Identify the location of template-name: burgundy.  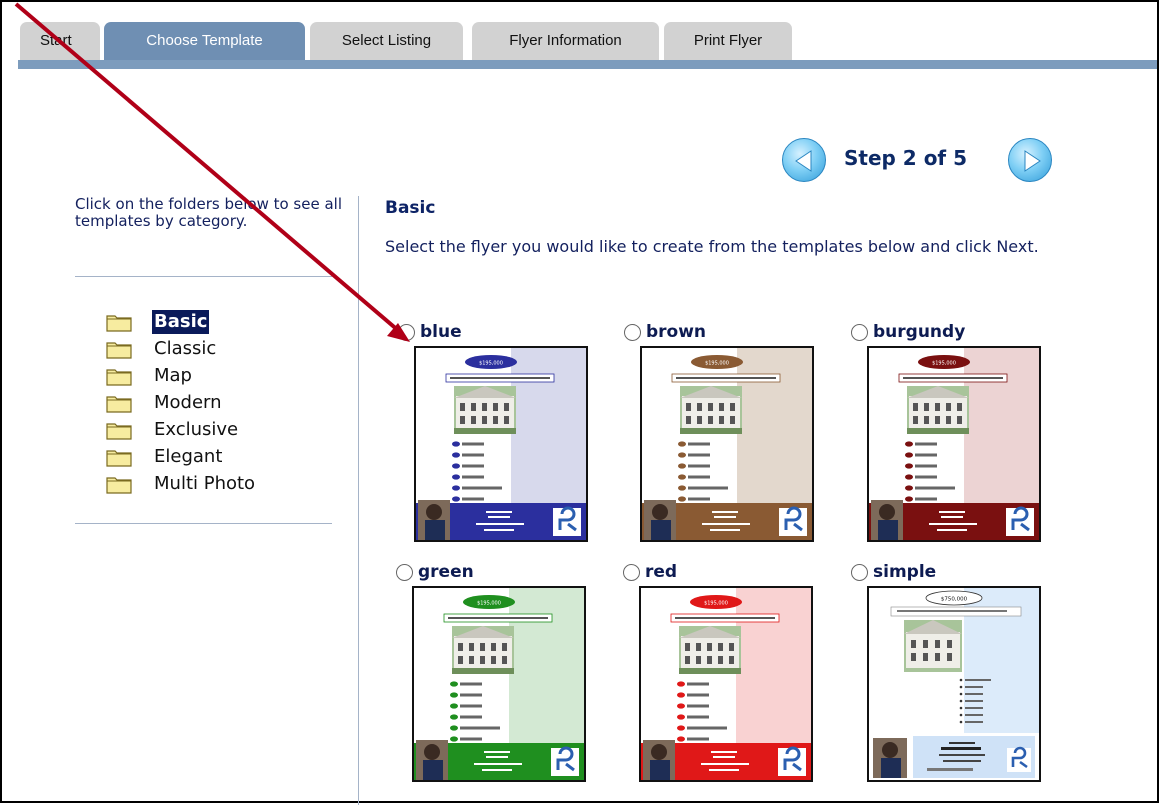
(919, 332).